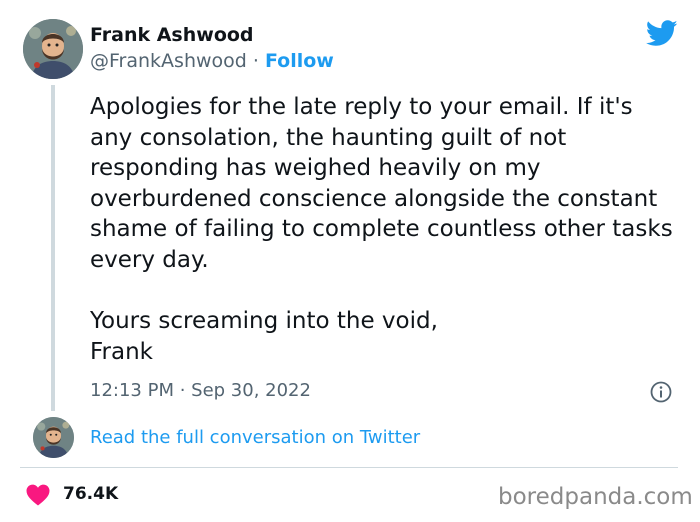 The image size is (700, 522). I want to click on author-display-name: Frank Ashwood, so click(172, 35).